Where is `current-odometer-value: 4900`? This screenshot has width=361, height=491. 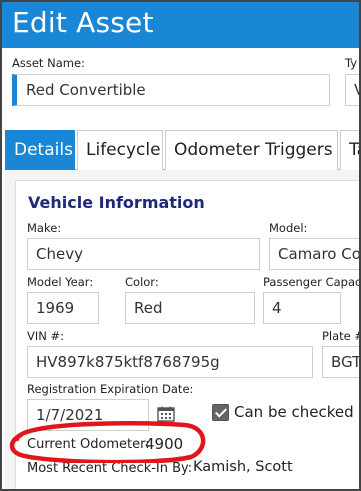 current-odometer-value: 4900 is located at coordinates (164, 444).